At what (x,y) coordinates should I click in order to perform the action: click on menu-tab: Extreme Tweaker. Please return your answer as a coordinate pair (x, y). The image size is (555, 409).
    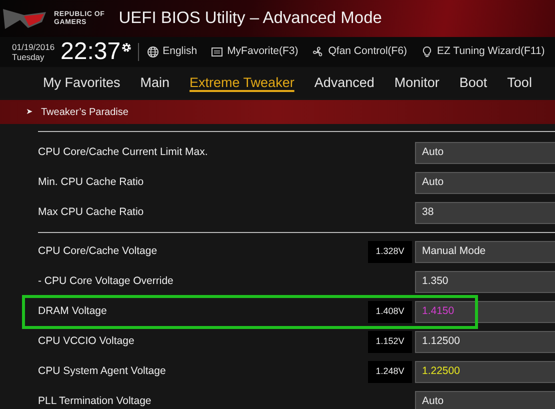
    Looking at the image, I should click on (242, 83).